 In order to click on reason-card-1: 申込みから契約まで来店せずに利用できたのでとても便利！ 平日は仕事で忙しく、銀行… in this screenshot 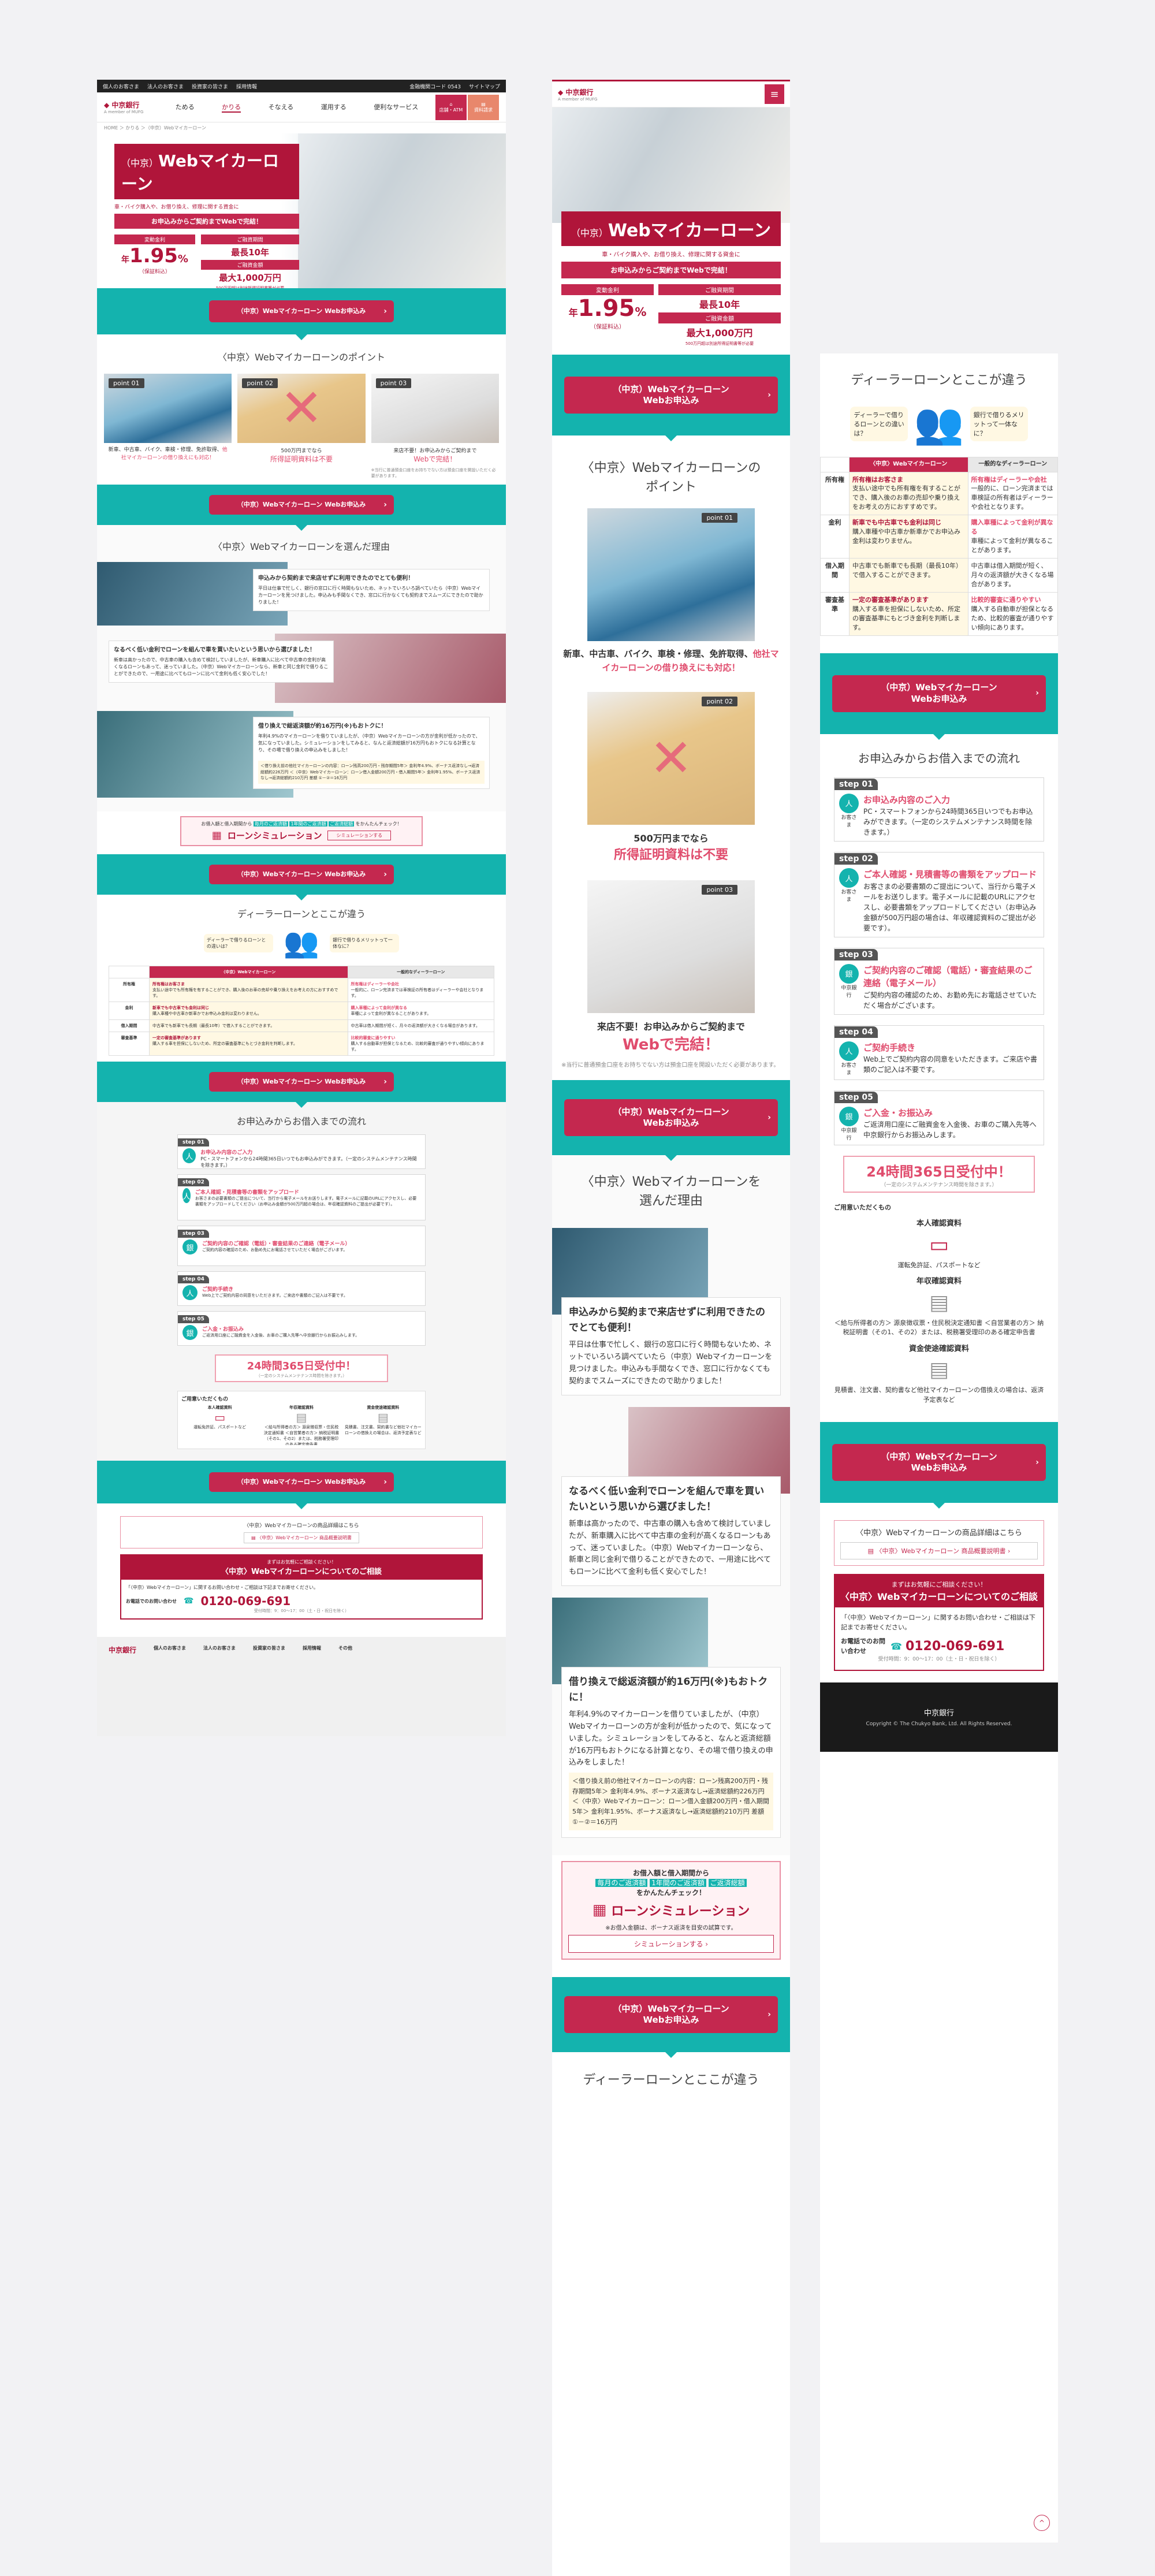, I will do `click(671, 1346)`.